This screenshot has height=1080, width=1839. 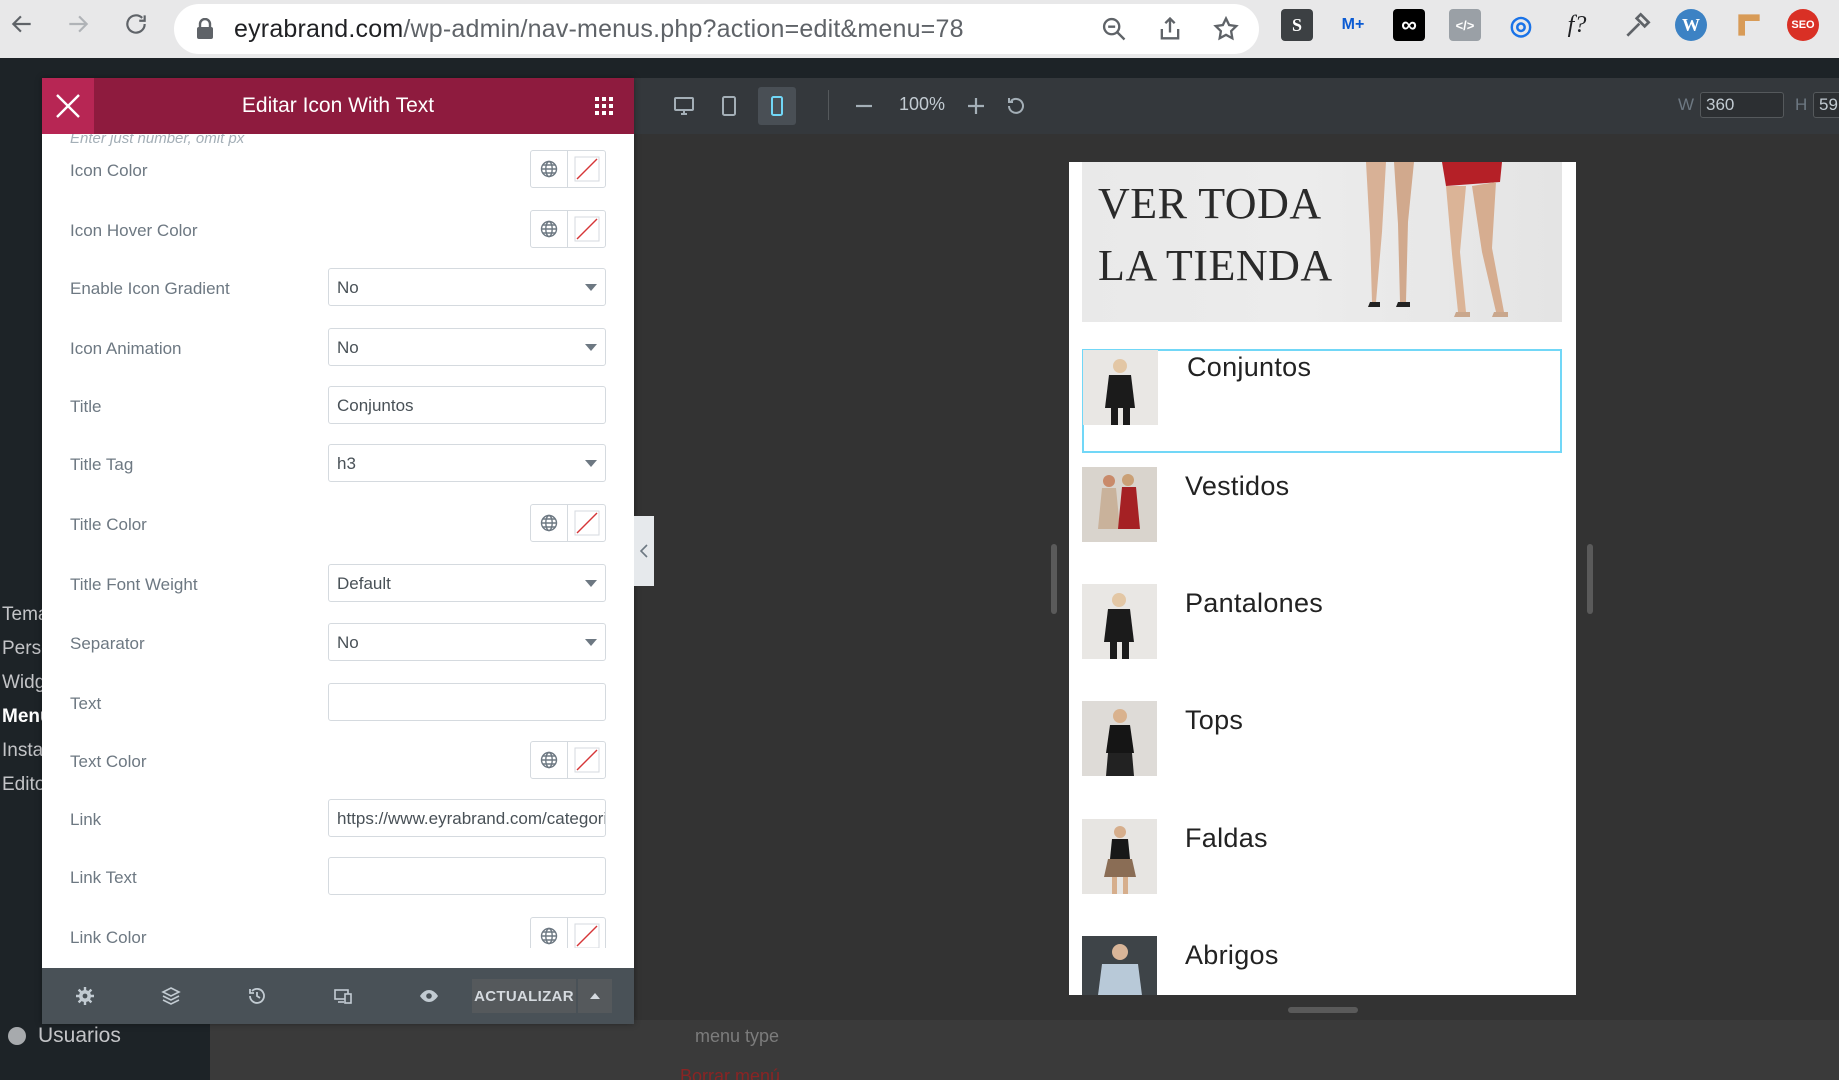 I want to click on control-label: Link, so click(x=86, y=819).